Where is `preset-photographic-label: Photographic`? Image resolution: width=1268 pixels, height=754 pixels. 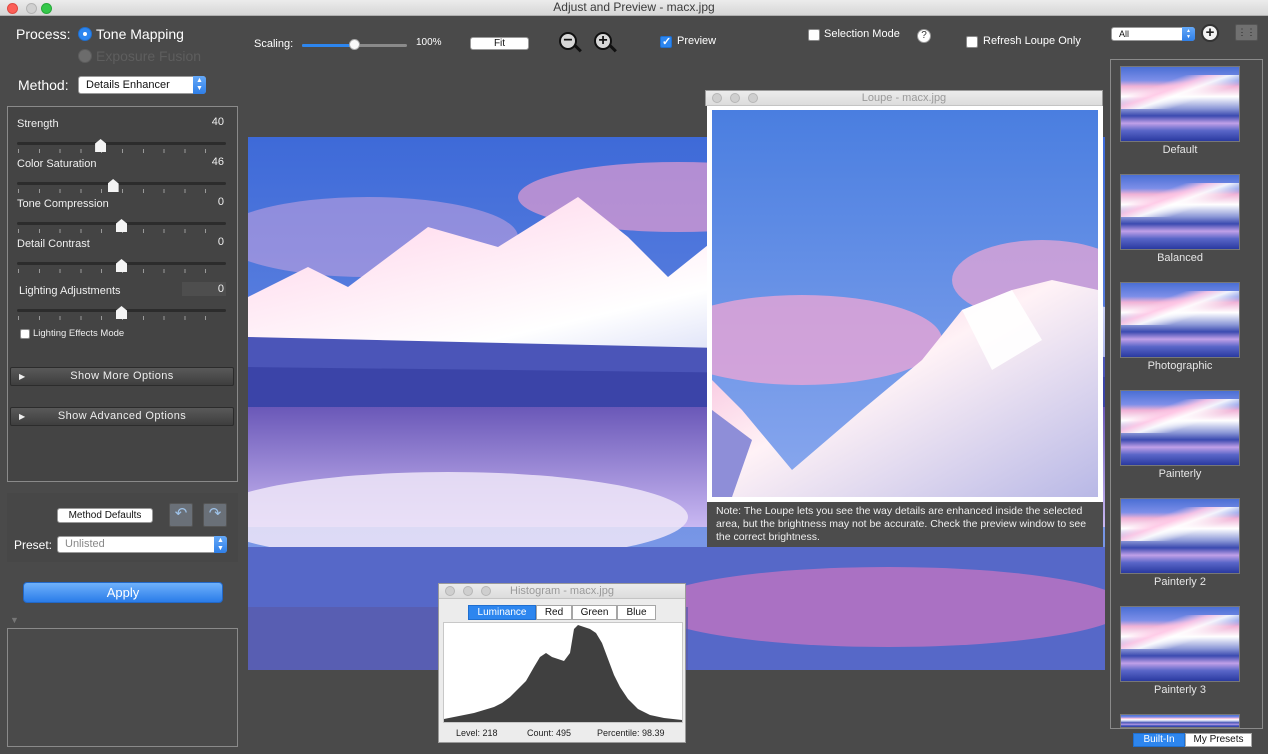 preset-photographic-label: Photographic is located at coordinates (1180, 366).